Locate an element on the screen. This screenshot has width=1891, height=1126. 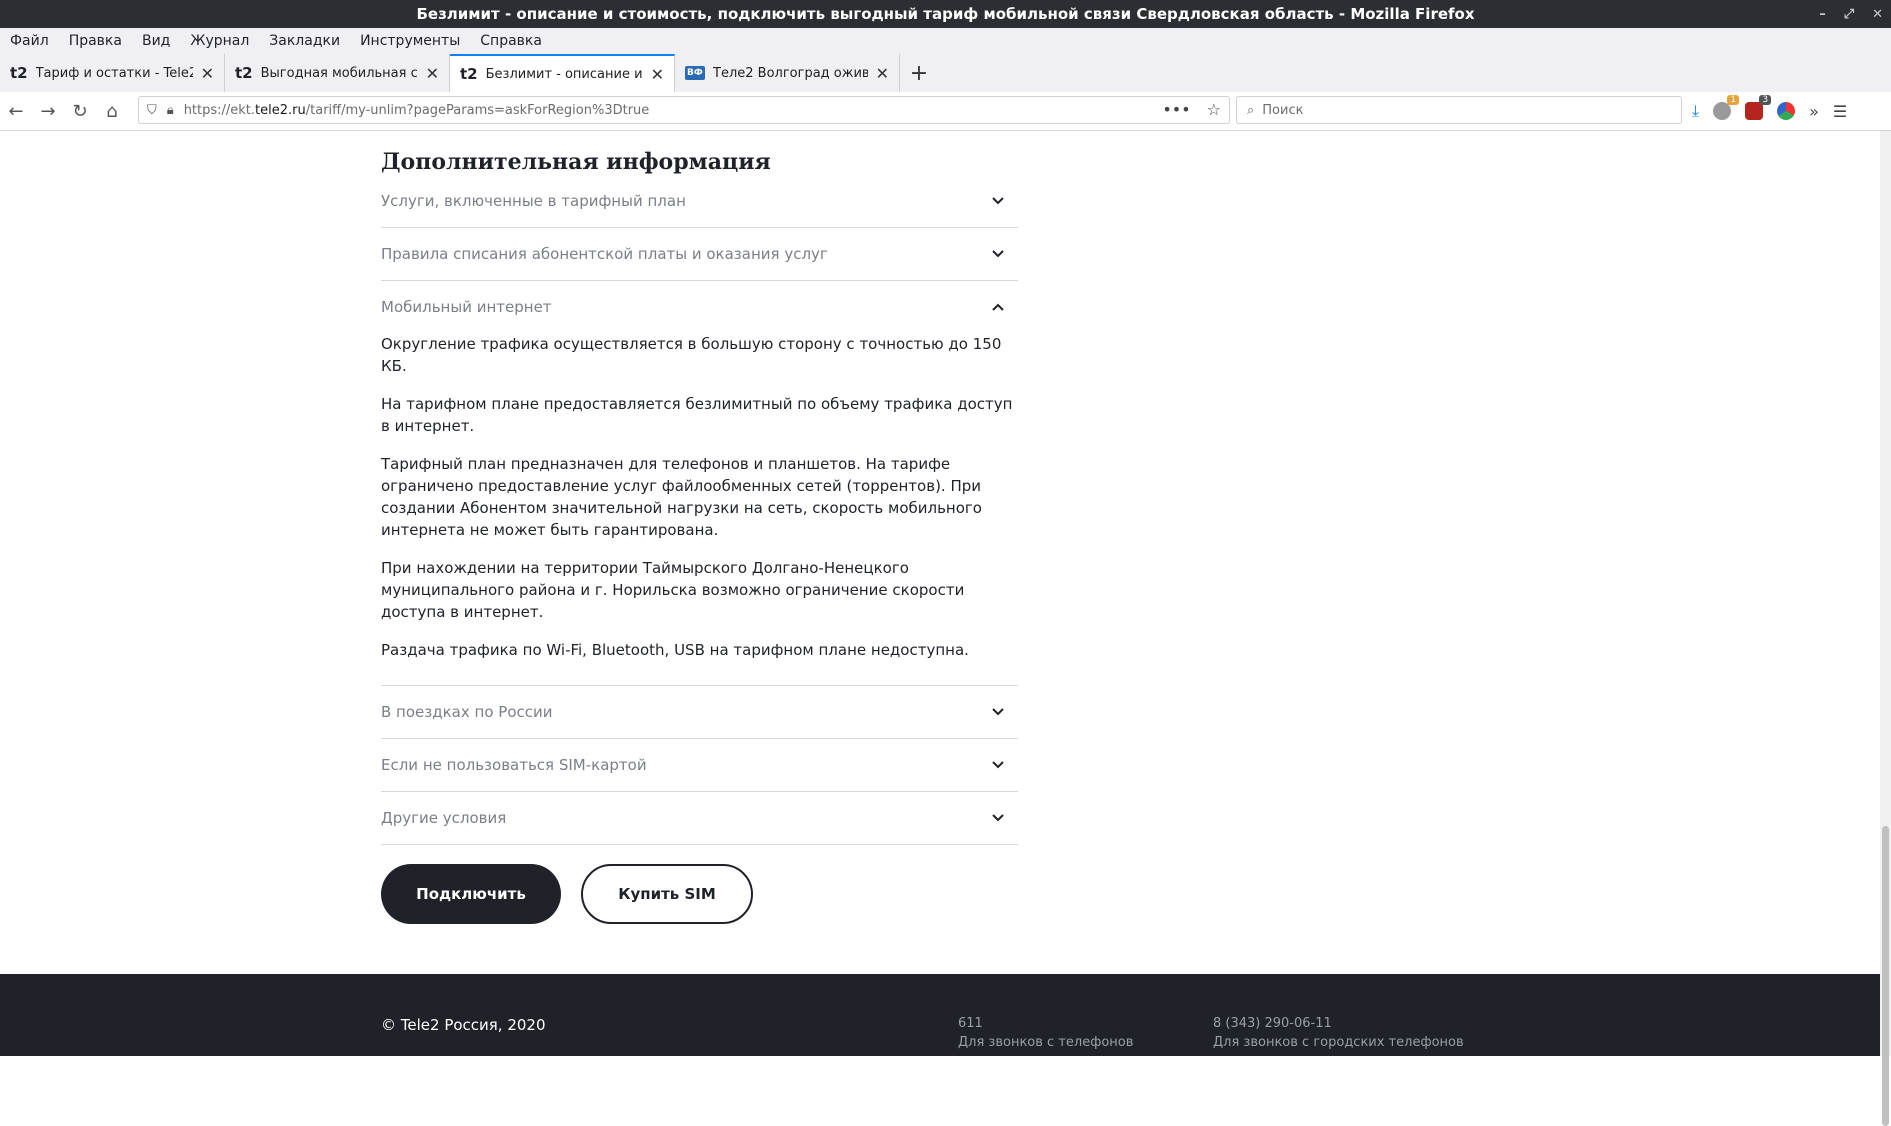
accordion-item: Услуги, включенные в тарифный план is located at coordinates (699, 201).